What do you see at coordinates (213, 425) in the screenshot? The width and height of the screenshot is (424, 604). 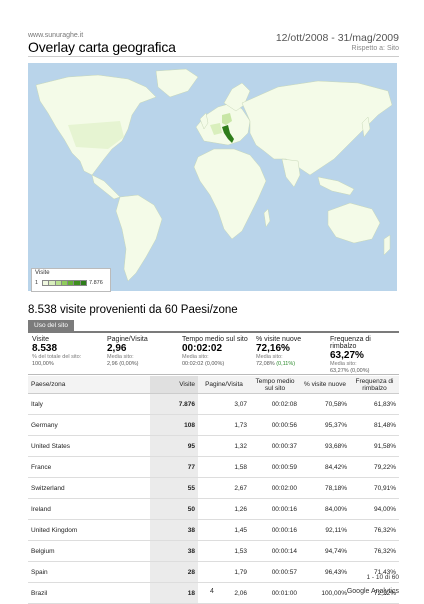 I see `table-row: Germany 108 1,73 00:00:56 95,37% 81,48%` at bounding box center [213, 425].